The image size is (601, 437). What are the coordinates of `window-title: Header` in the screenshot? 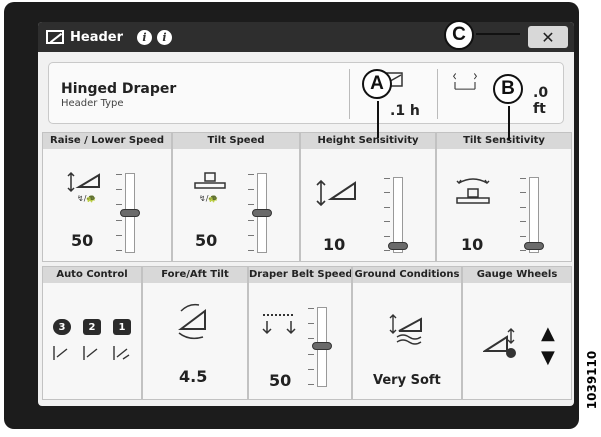 It's located at (97, 37).